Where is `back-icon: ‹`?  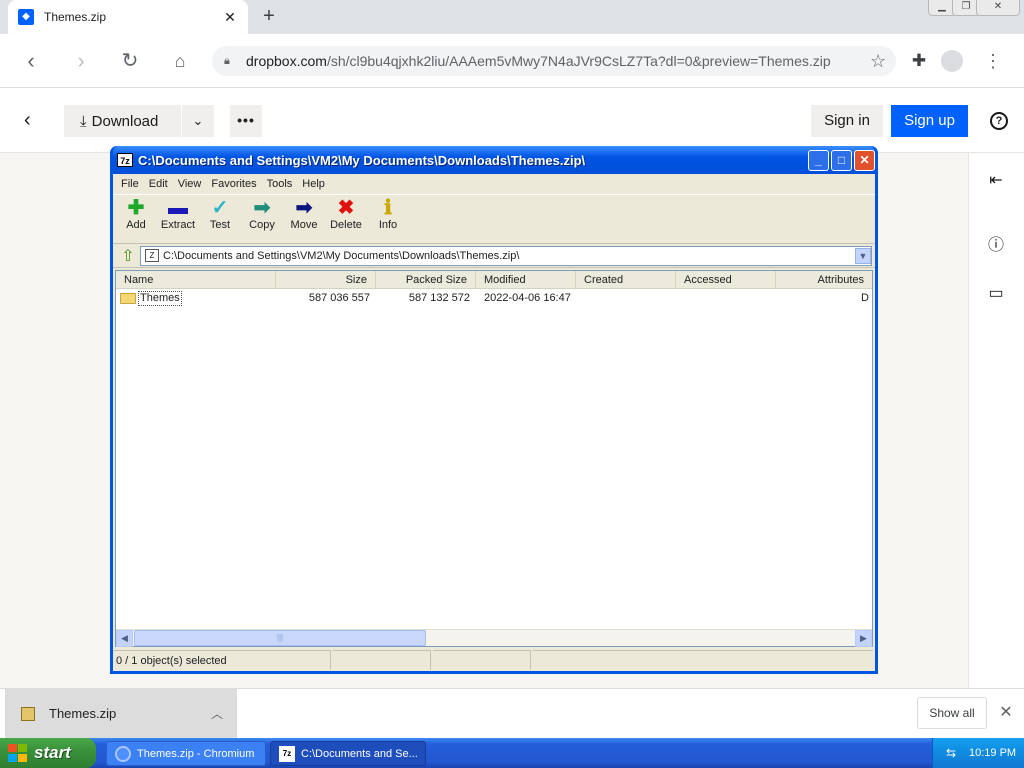 back-icon: ‹ is located at coordinates (31, 61).